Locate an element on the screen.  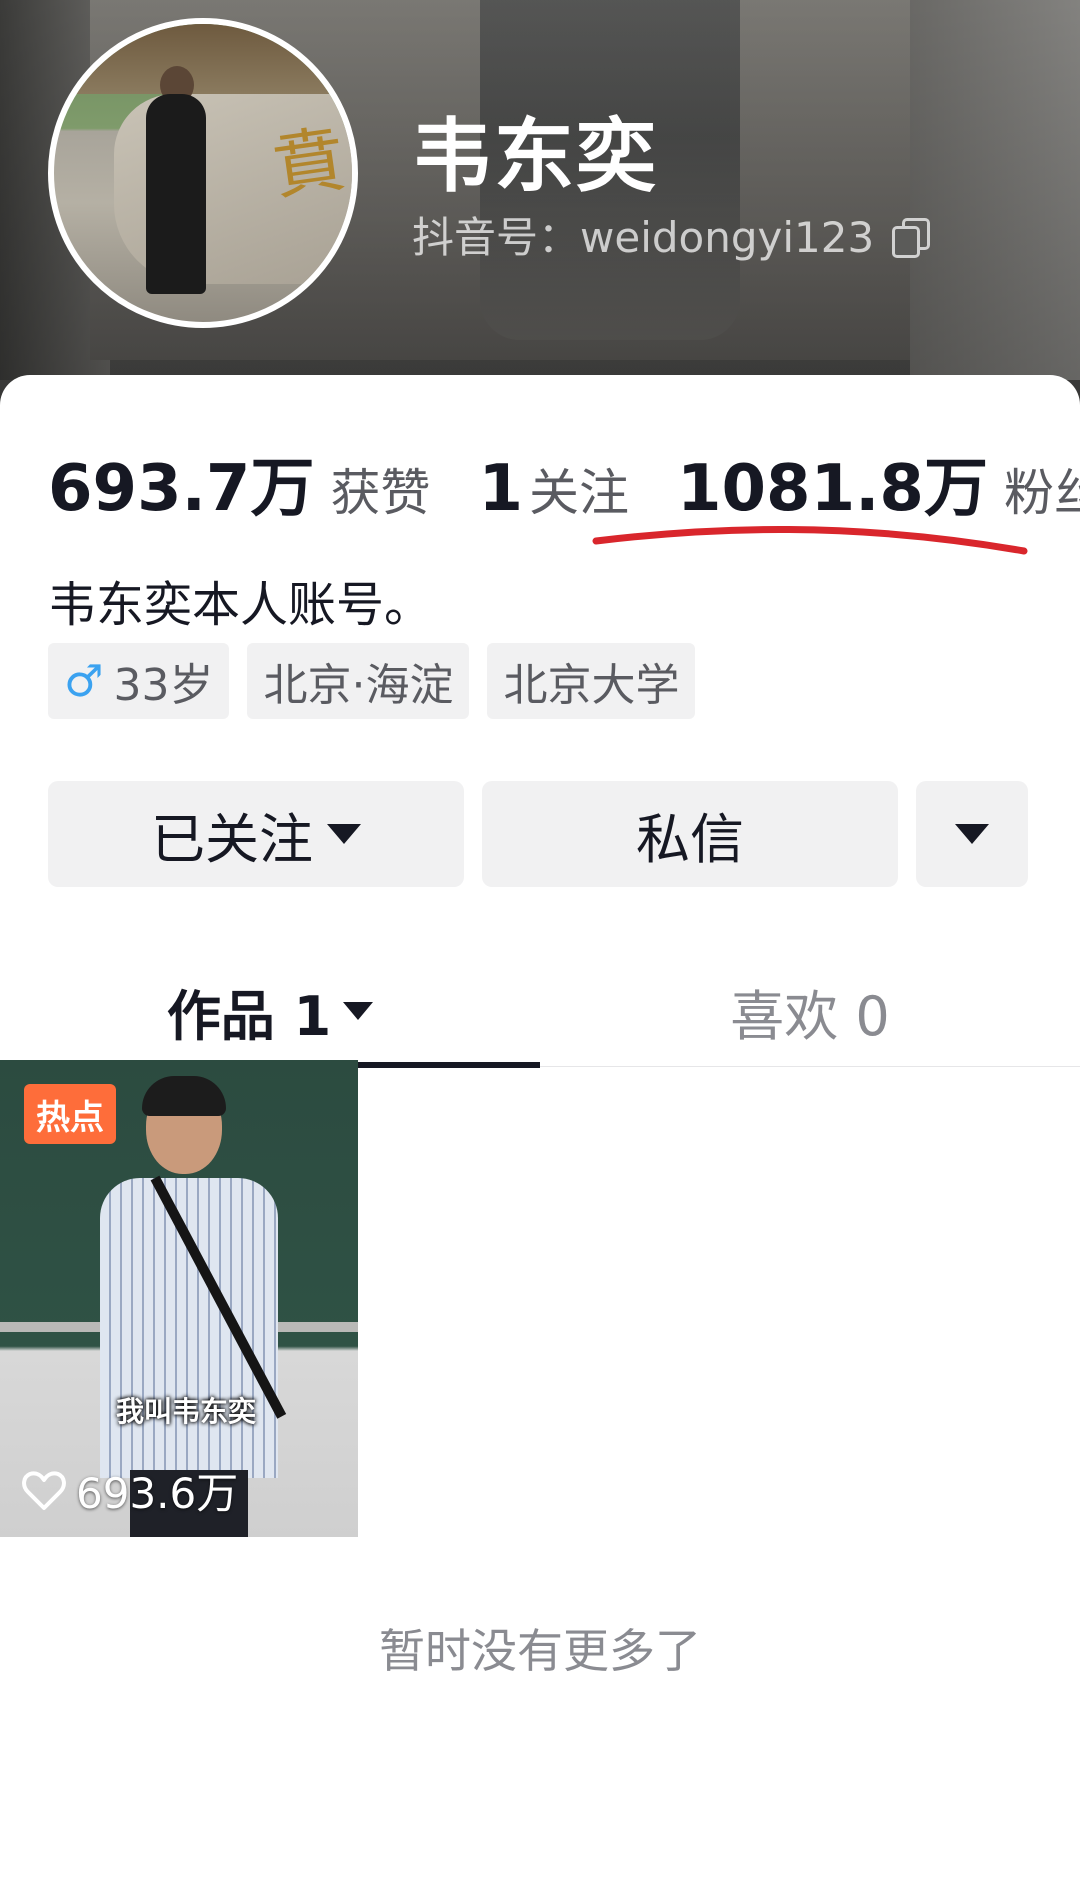
bio-text: 韦东奕本人账号。 is located at coordinates (240, 605).